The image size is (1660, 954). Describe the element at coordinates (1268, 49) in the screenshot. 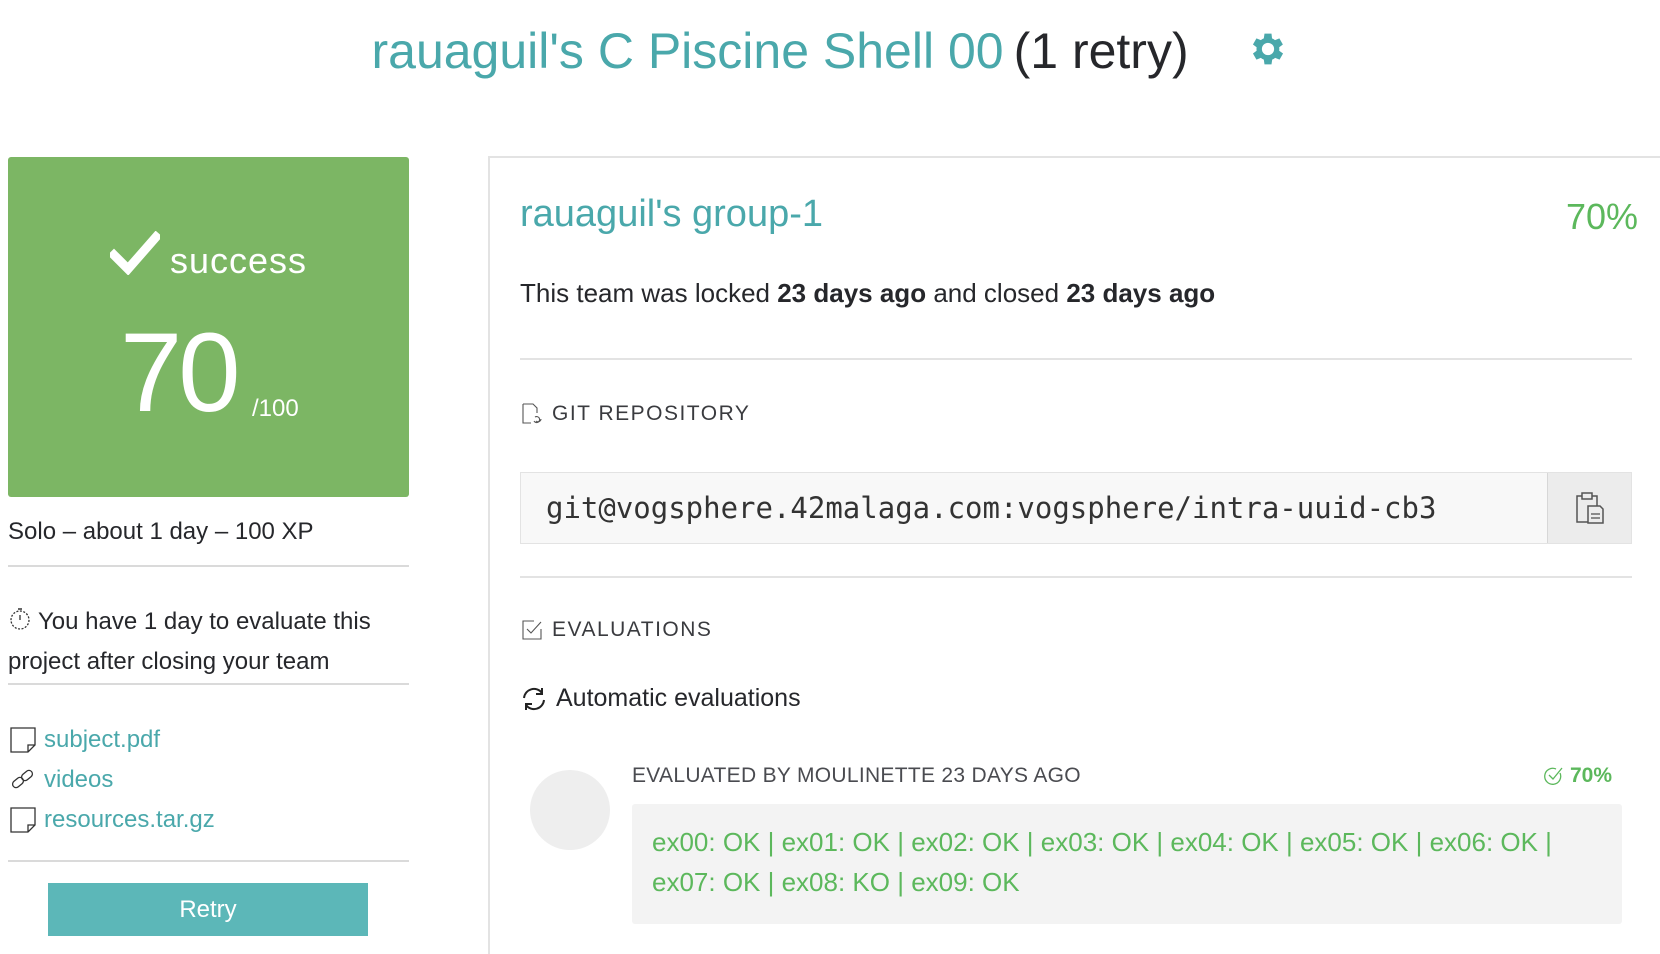

I see `gear-icon` at that location.